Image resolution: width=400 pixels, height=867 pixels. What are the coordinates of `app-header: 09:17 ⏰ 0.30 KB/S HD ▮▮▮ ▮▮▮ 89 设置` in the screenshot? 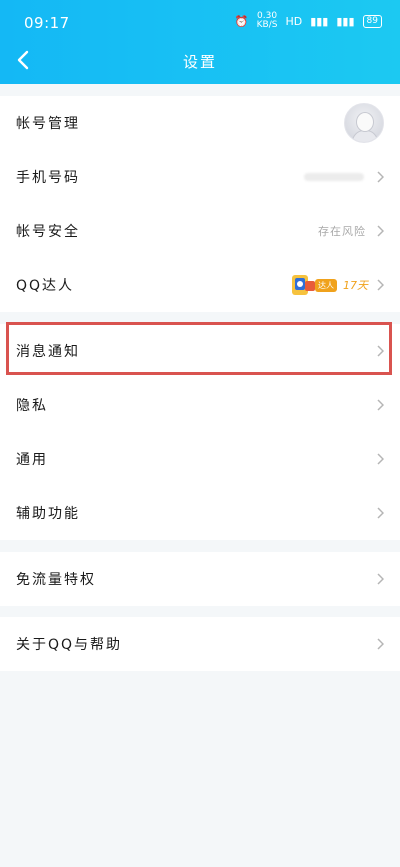 It's located at (200, 42).